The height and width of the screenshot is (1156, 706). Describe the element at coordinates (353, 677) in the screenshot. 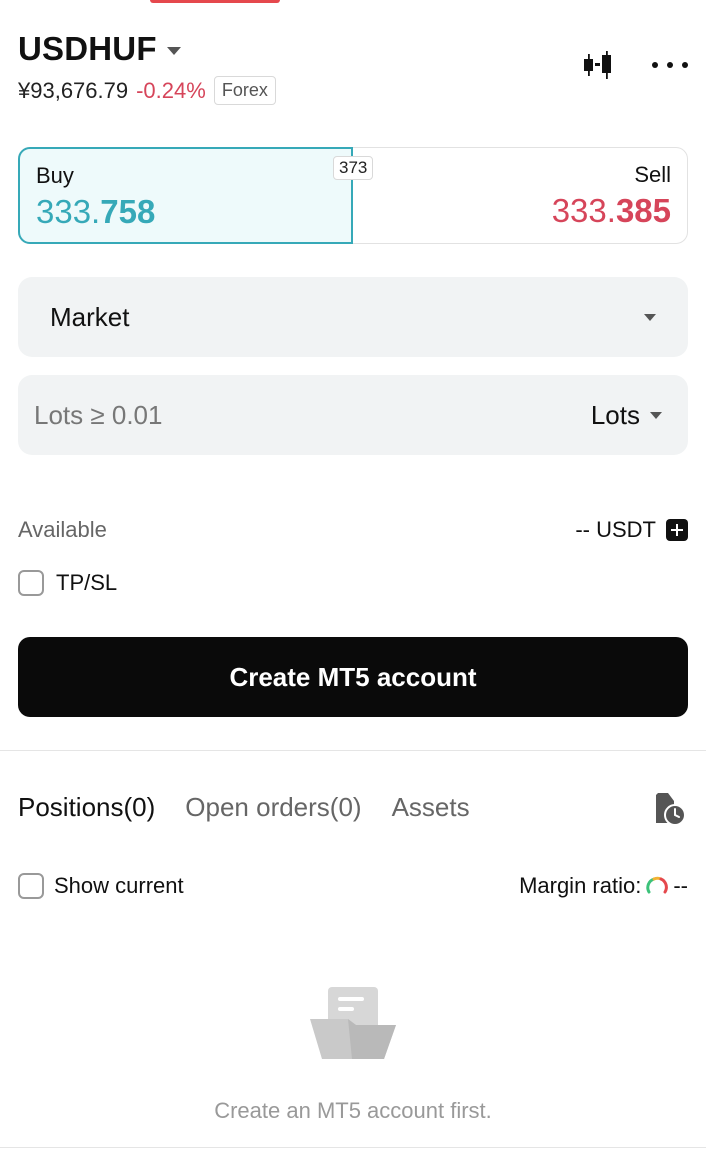

I see `create-mt5-account-button: Create MT5 account` at that location.